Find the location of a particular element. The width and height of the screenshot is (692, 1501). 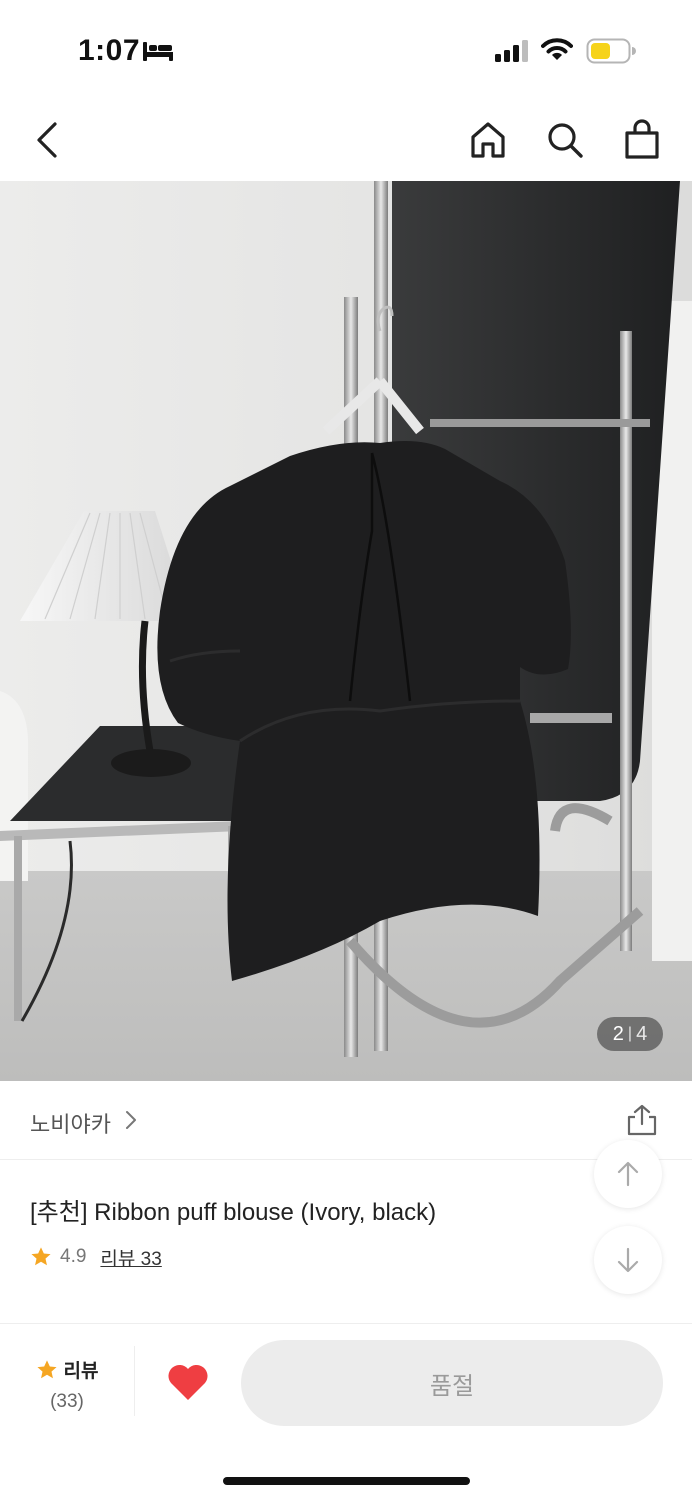

arrow-down-icon is located at coordinates (628, 1260).